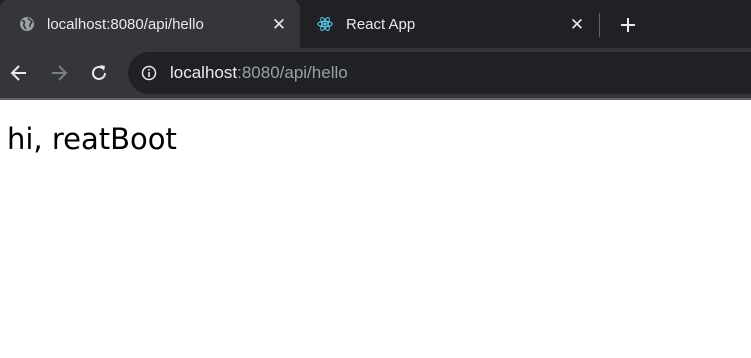 The height and width of the screenshot is (358, 751). Describe the element at coordinates (292, 72) in the screenshot. I see `url-path: :8080/api/hello` at that location.